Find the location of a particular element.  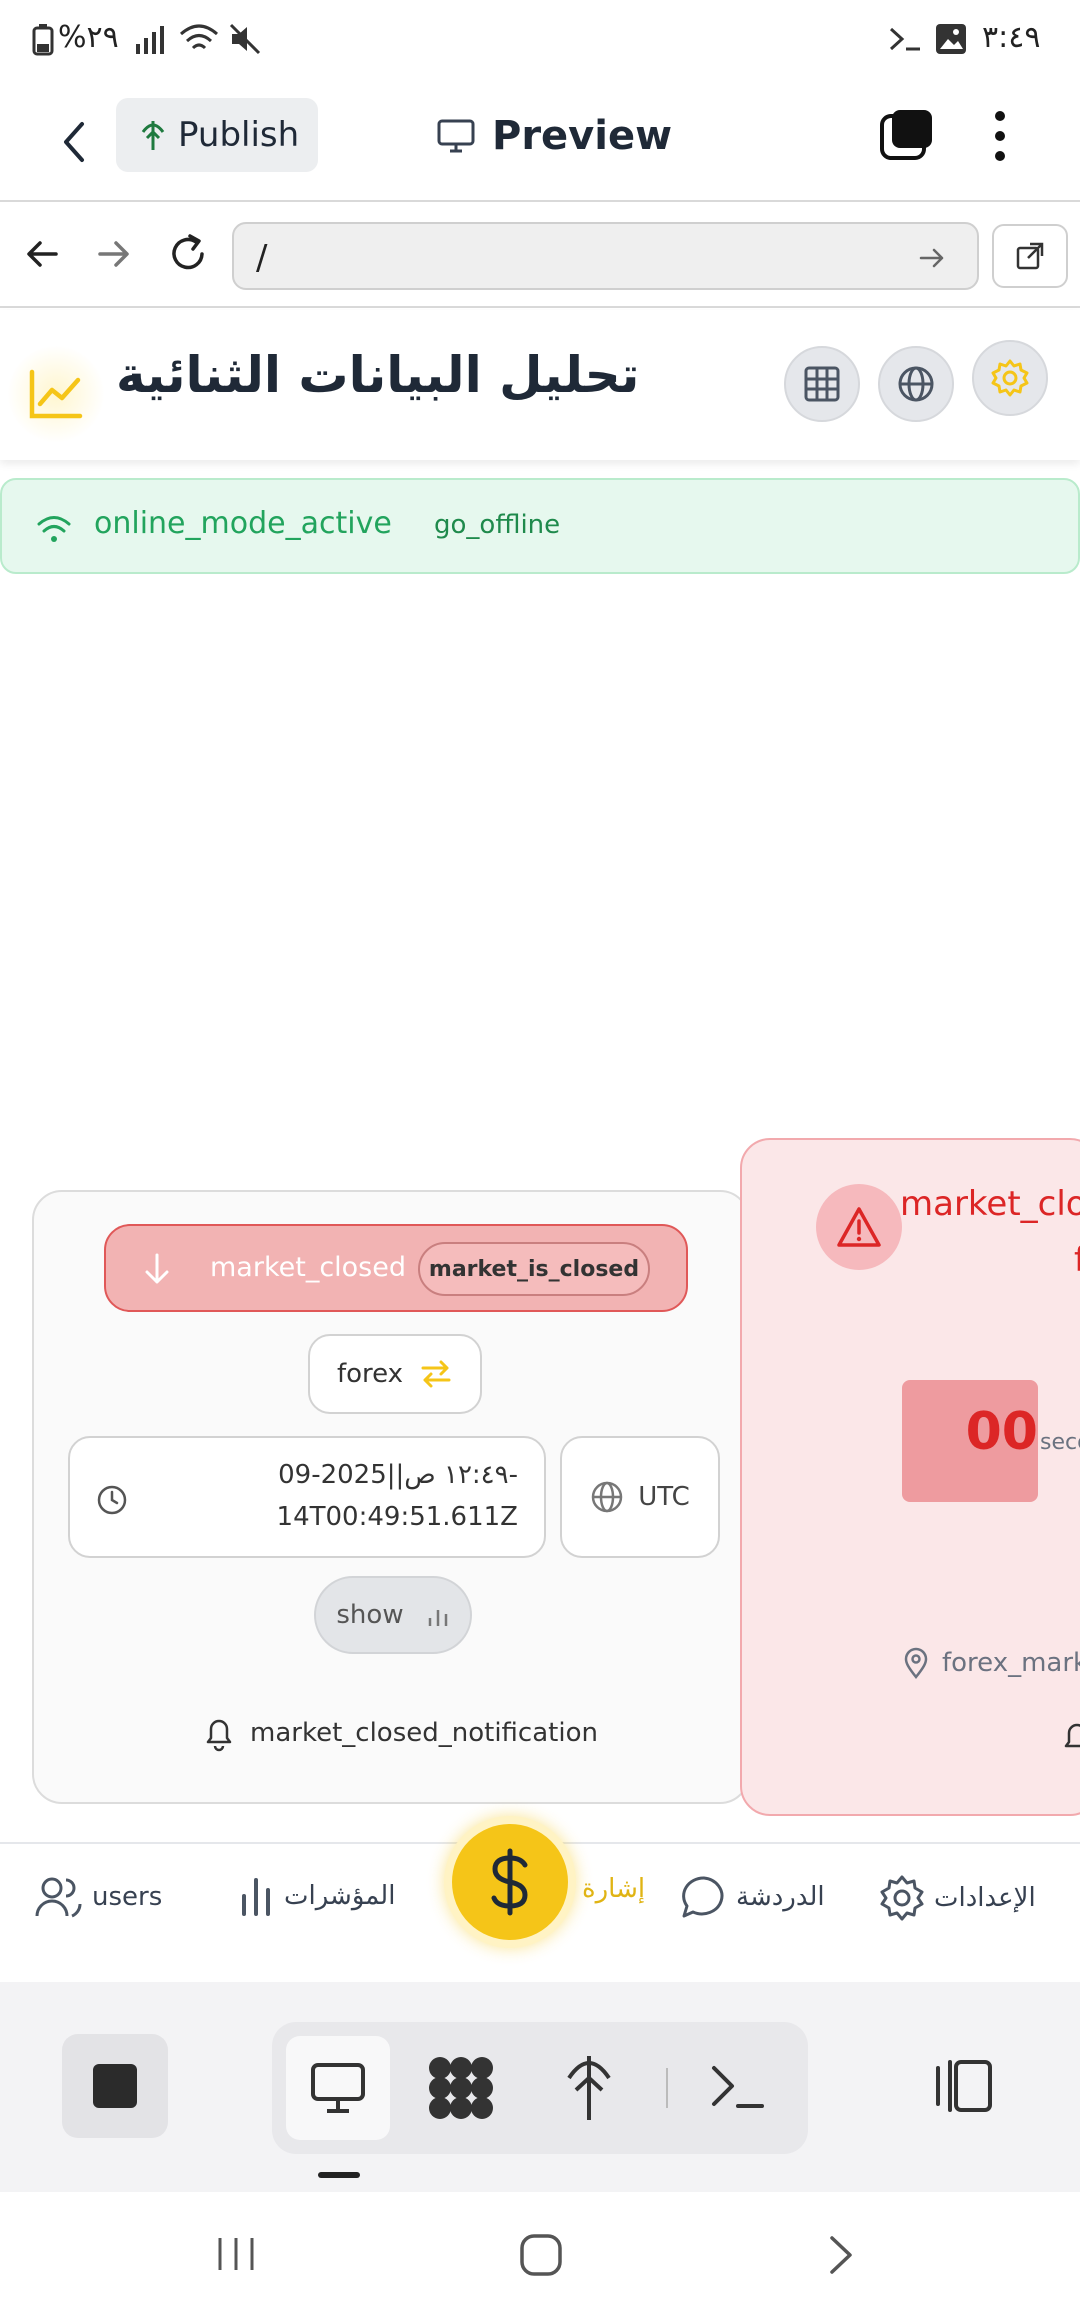

tabs-icon is located at coordinates (907, 135).